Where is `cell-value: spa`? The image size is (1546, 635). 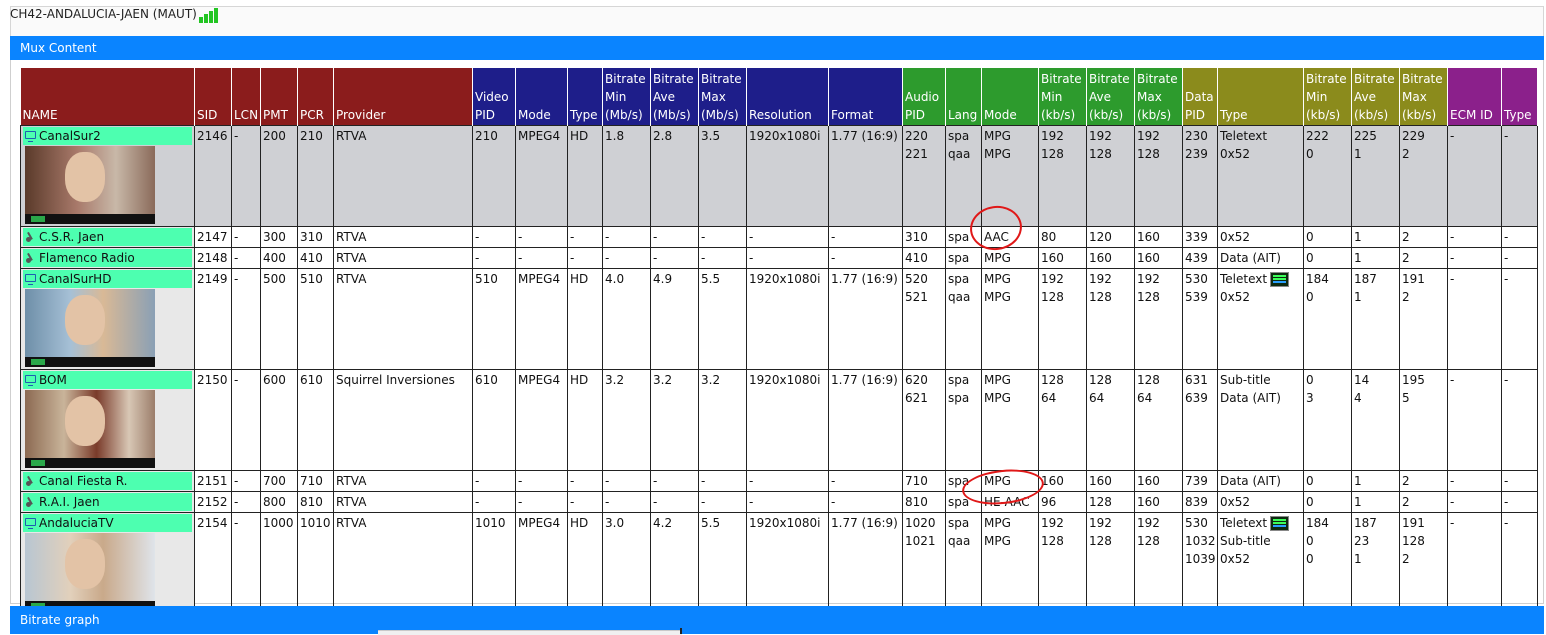
cell-value: spa is located at coordinates (959, 258).